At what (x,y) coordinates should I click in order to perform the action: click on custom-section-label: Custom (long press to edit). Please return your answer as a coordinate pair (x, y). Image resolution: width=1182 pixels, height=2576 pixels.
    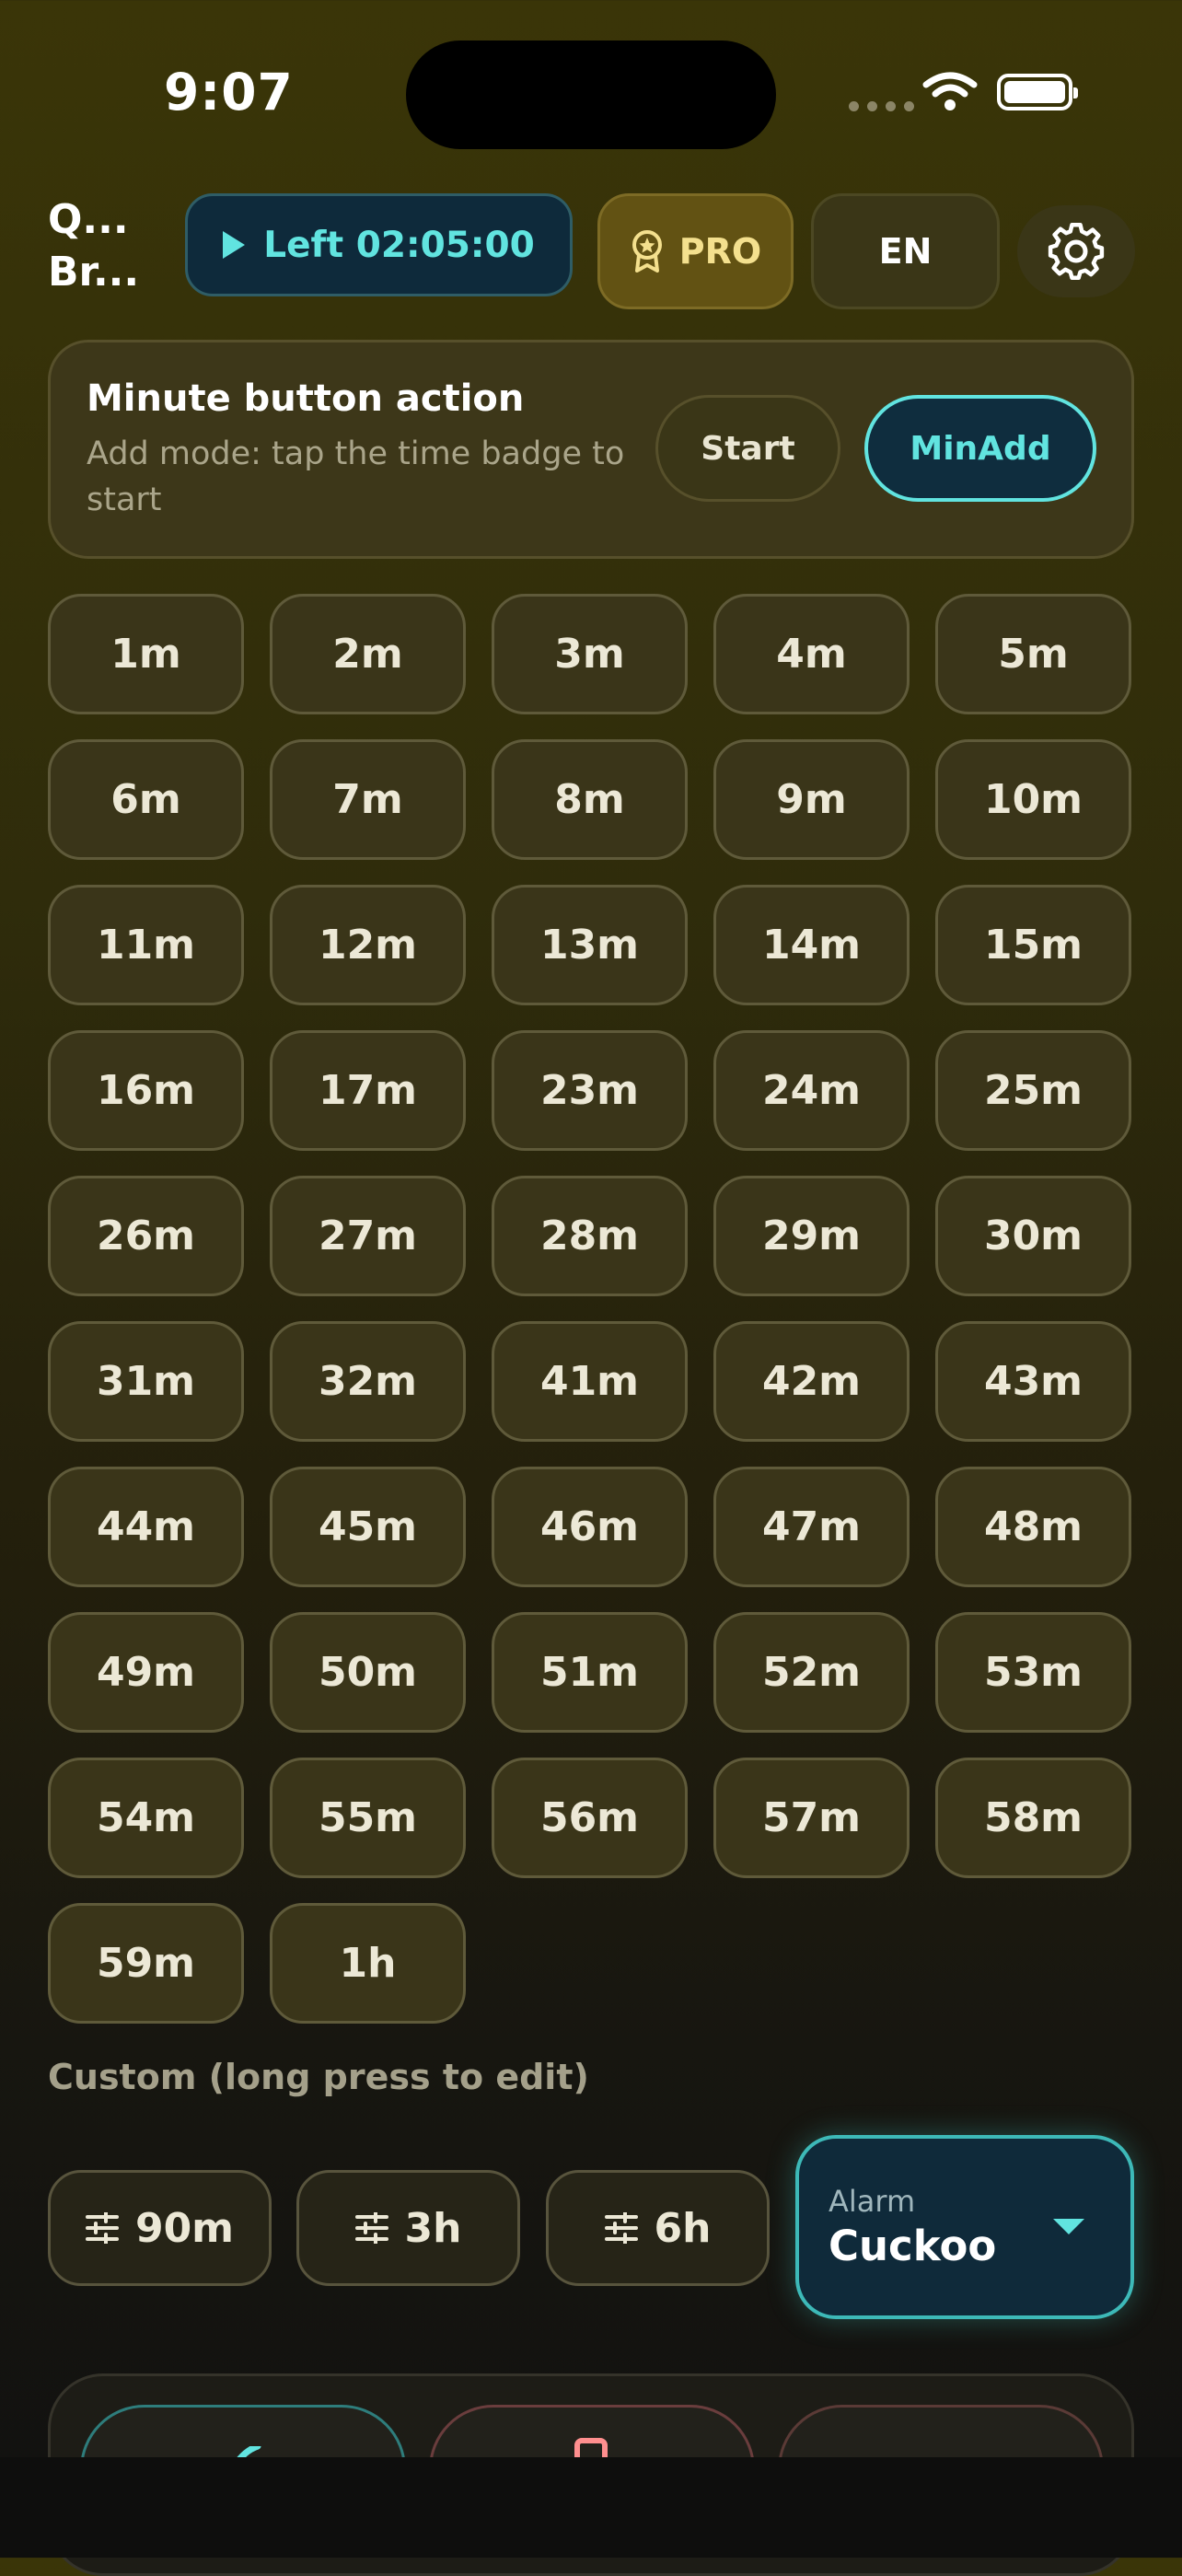
    Looking at the image, I should click on (318, 2077).